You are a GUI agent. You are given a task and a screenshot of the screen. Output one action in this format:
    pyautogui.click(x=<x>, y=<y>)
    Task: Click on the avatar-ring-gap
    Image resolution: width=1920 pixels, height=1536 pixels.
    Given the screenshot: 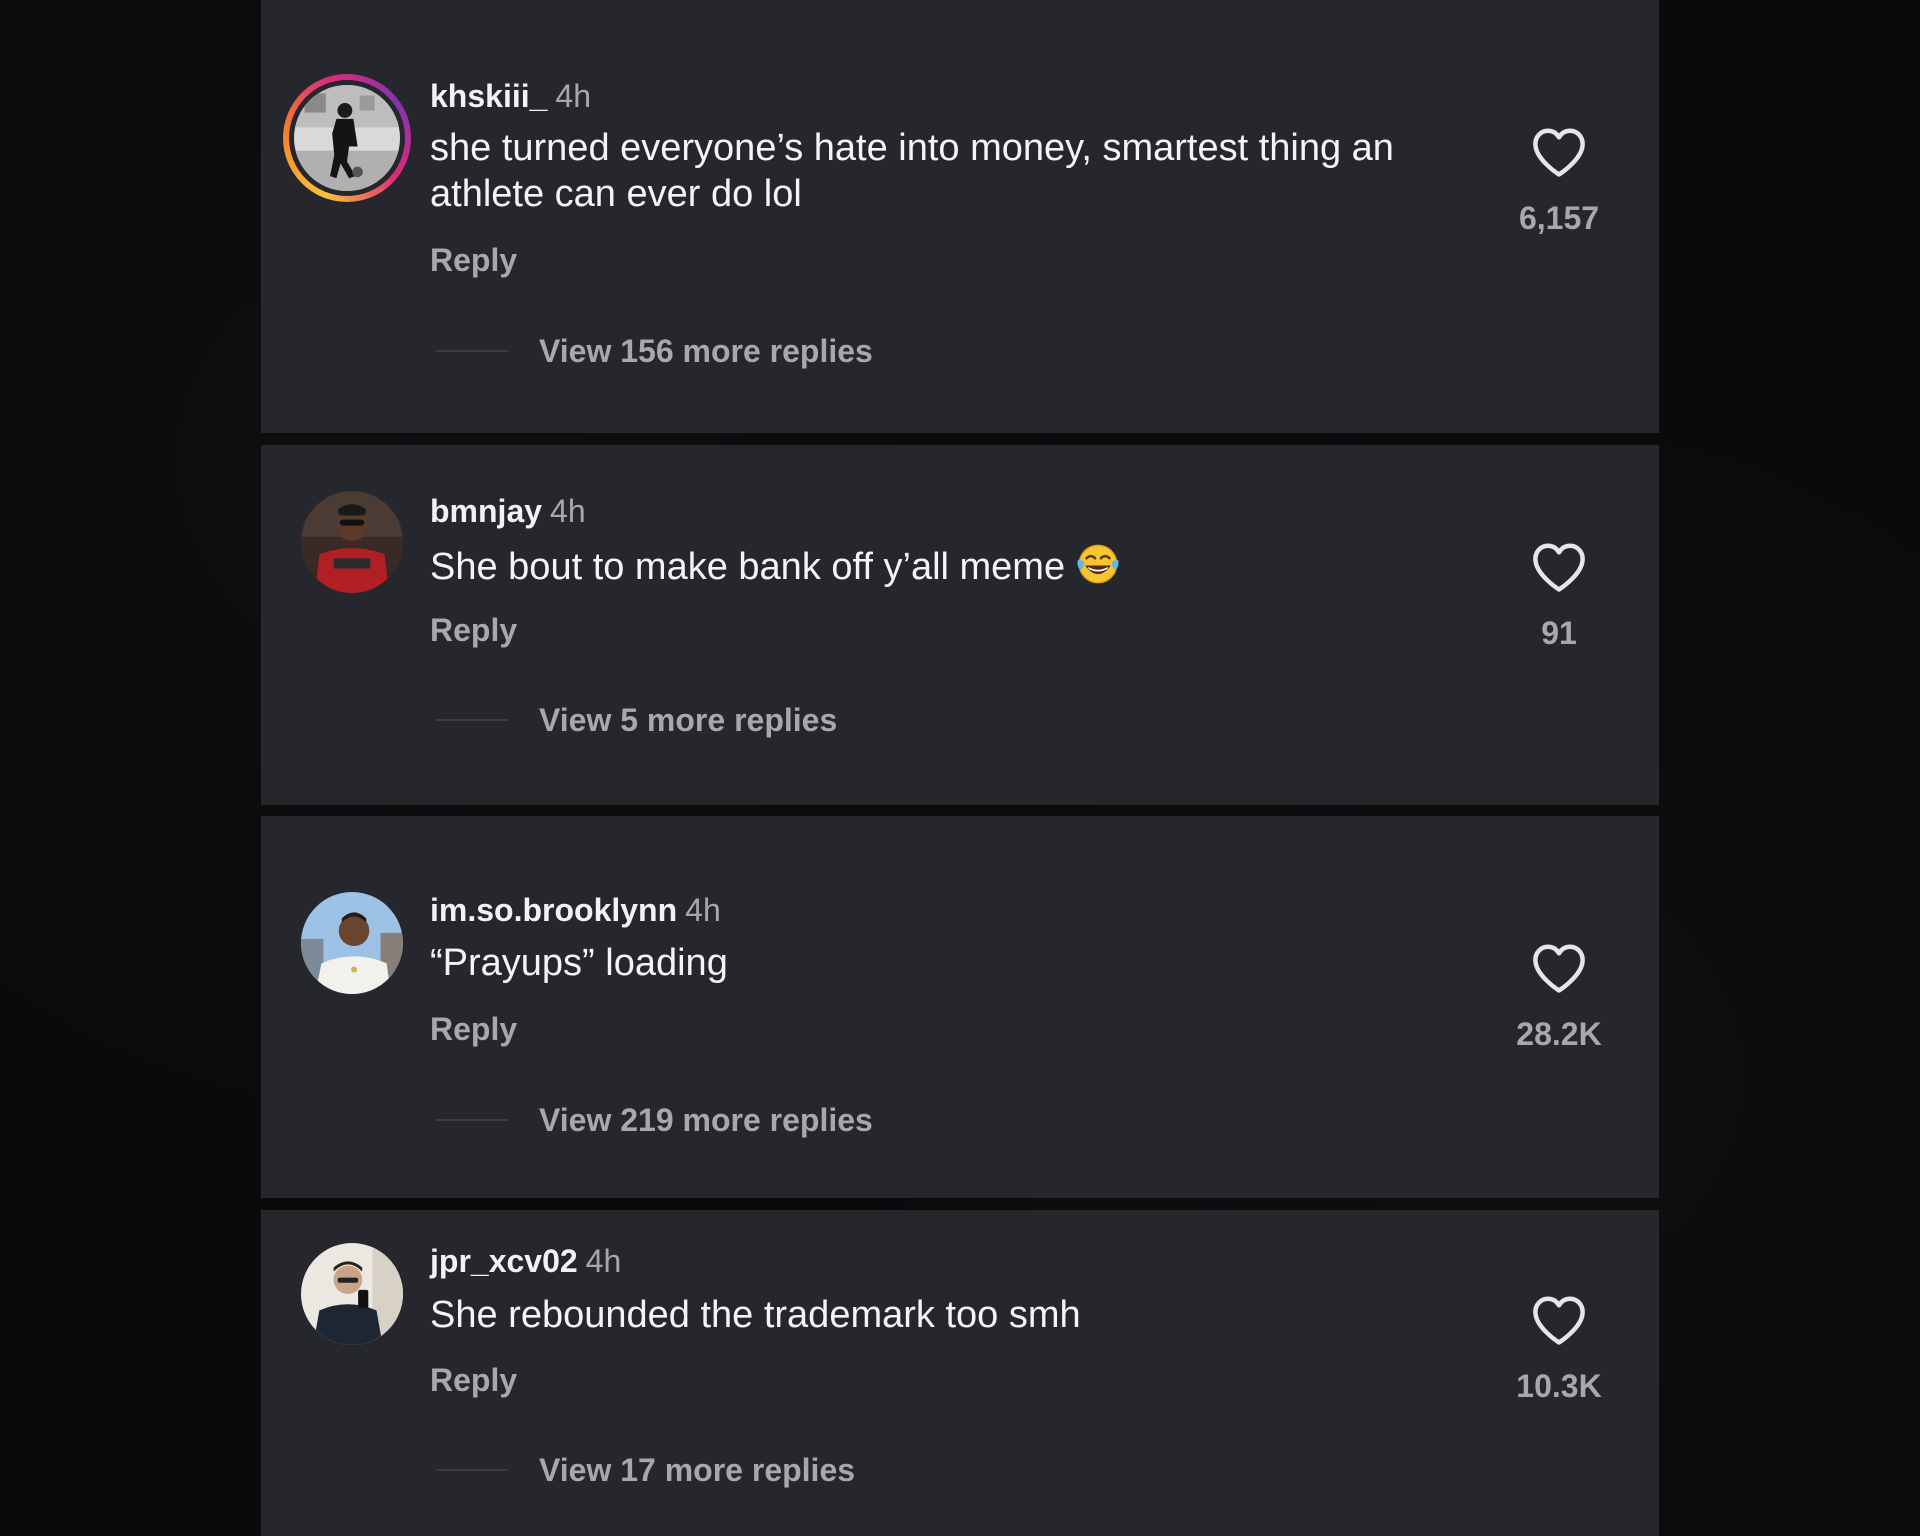 What is the action you would take?
    pyautogui.click(x=347, y=138)
    